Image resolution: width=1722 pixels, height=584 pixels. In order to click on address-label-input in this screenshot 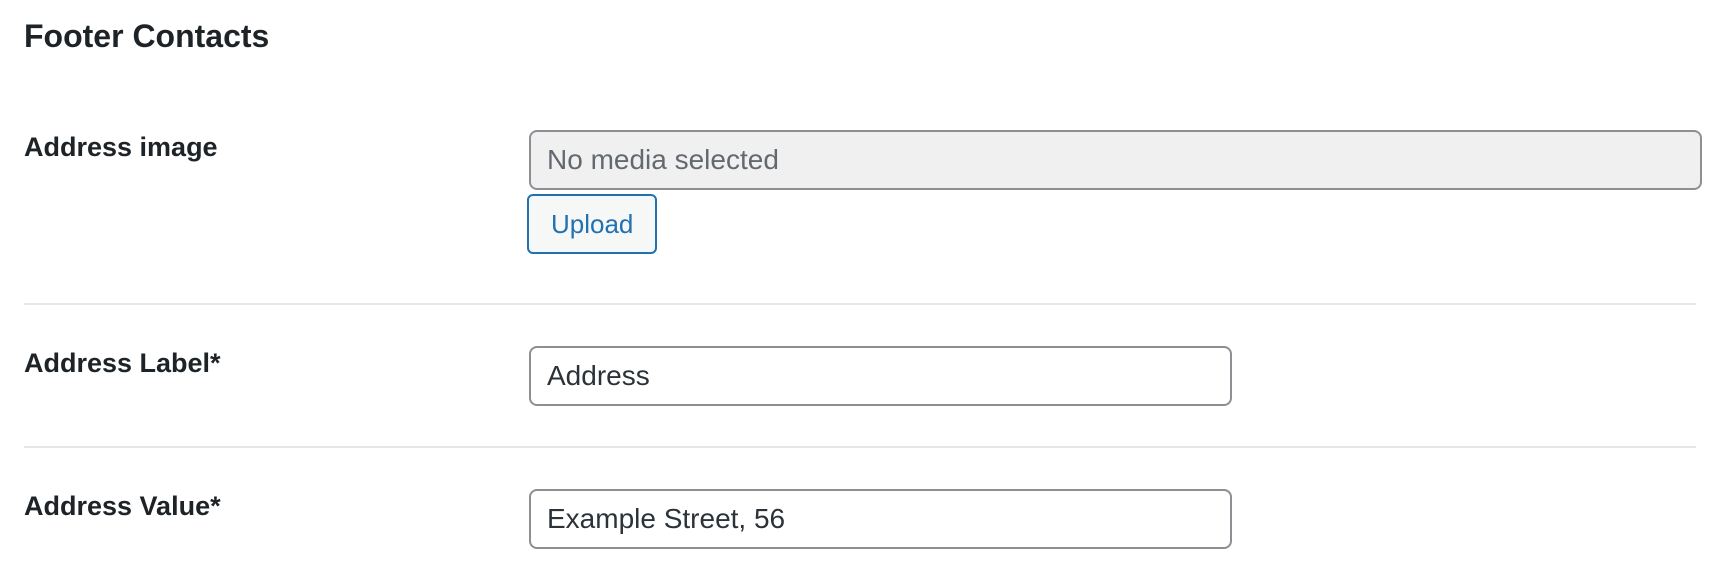, I will do `click(880, 376)`.